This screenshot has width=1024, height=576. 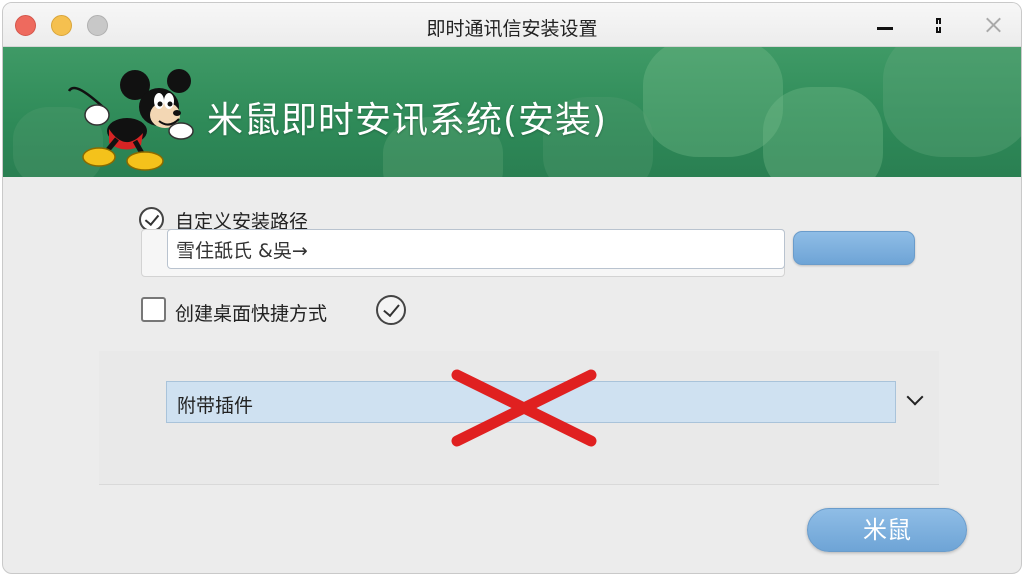 What do you see at coordinates (153, 309) in the screenshot?
I see `desktop-shortcut-checkbox` at bounding box center [153, 309].